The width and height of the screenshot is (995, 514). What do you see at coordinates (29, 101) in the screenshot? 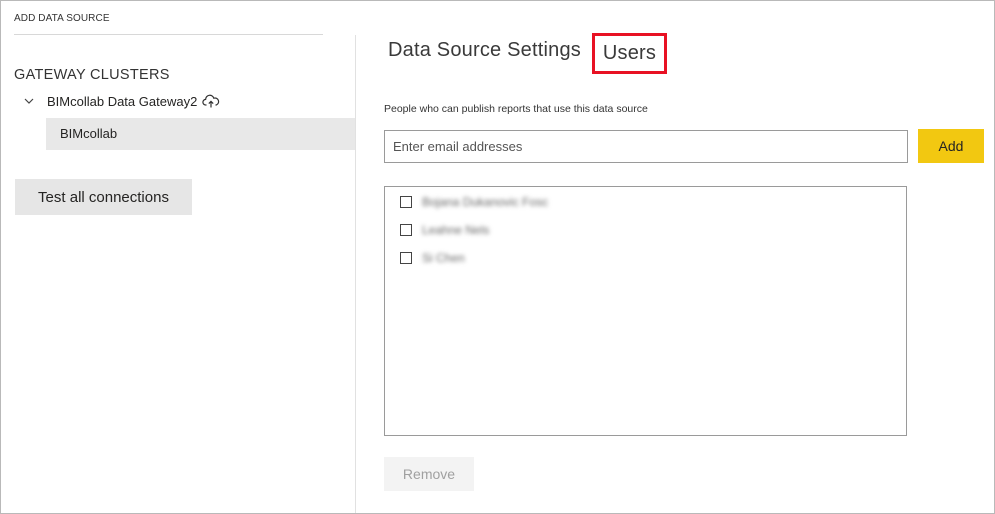
I see `chevron-down-icon` at bounding box center [29, 101].